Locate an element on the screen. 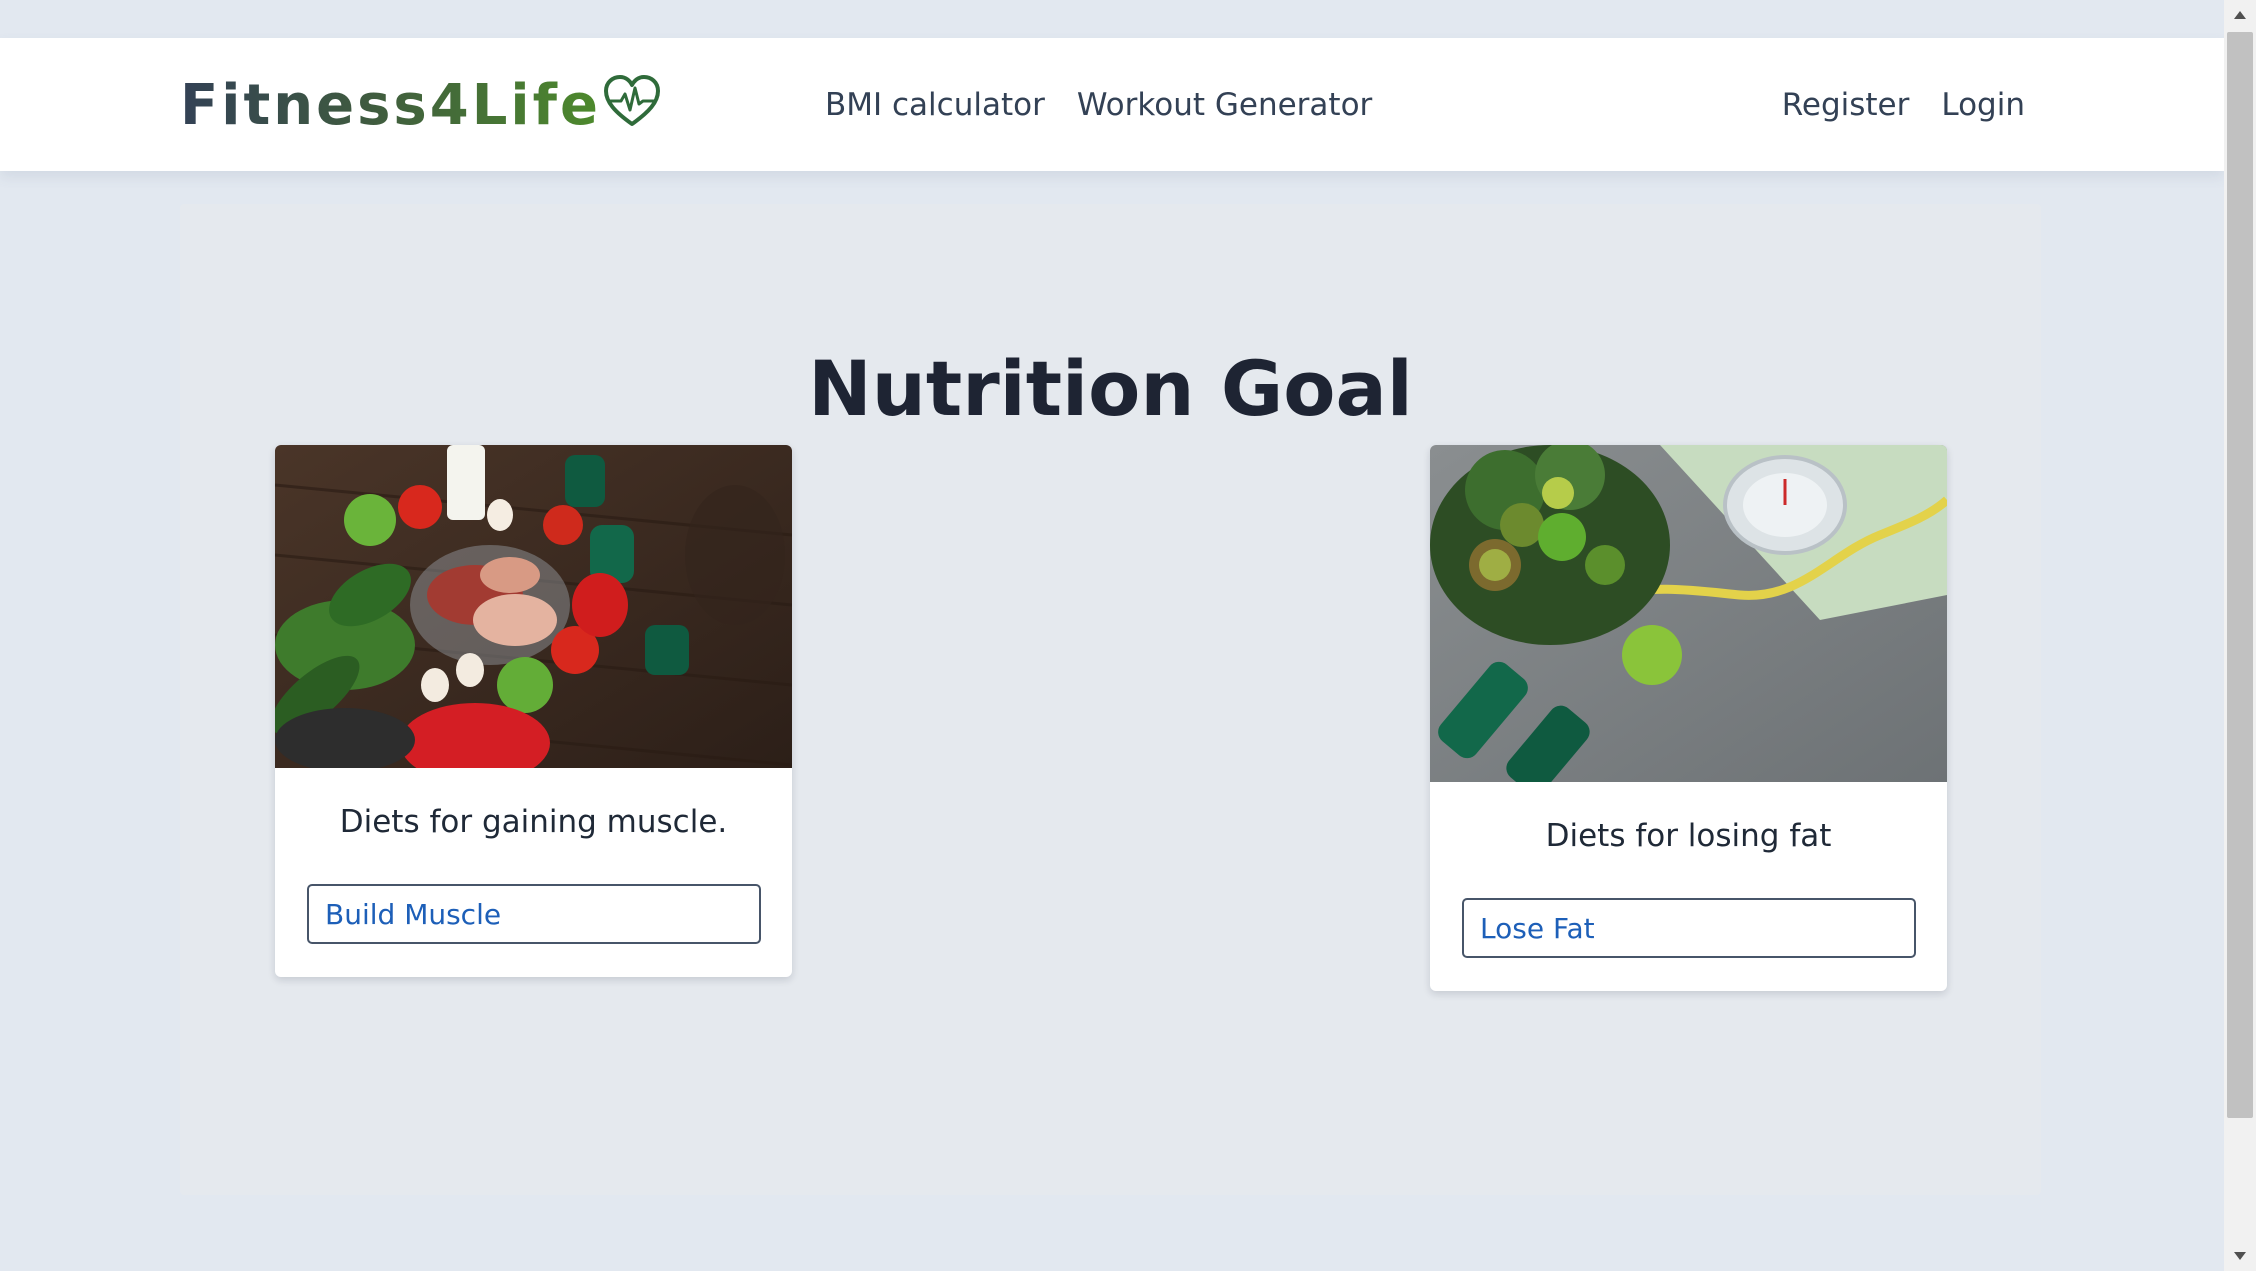 This screenshot has height=1271, width=2256. main-nav: BMI calculator Workout Generator is located at coordinates (1098, 104).